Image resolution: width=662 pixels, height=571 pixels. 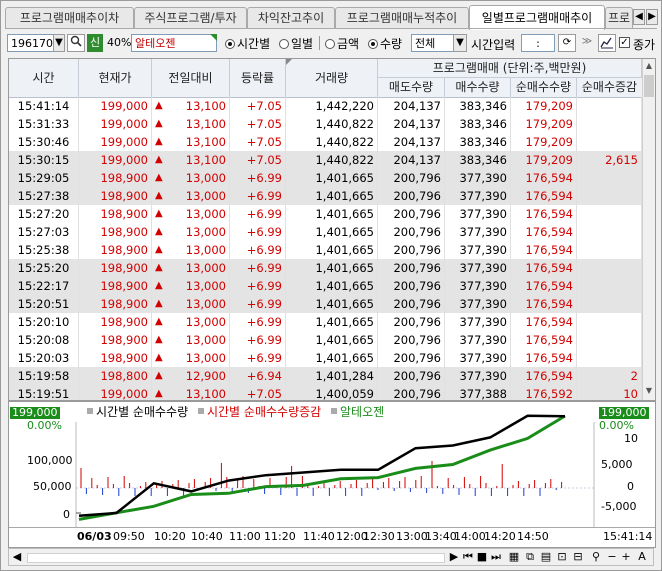 I want to click on col-net-change: 순매수증감, so click(x=609, y=87).